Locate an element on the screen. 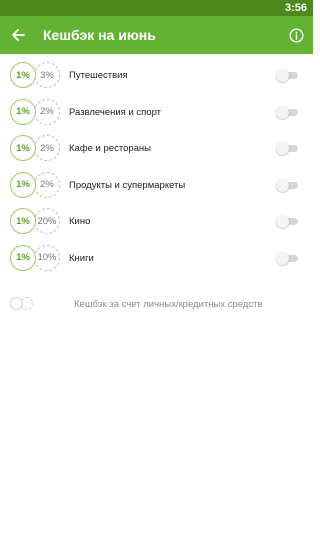  info-icon is located at coordinates (296, 35).